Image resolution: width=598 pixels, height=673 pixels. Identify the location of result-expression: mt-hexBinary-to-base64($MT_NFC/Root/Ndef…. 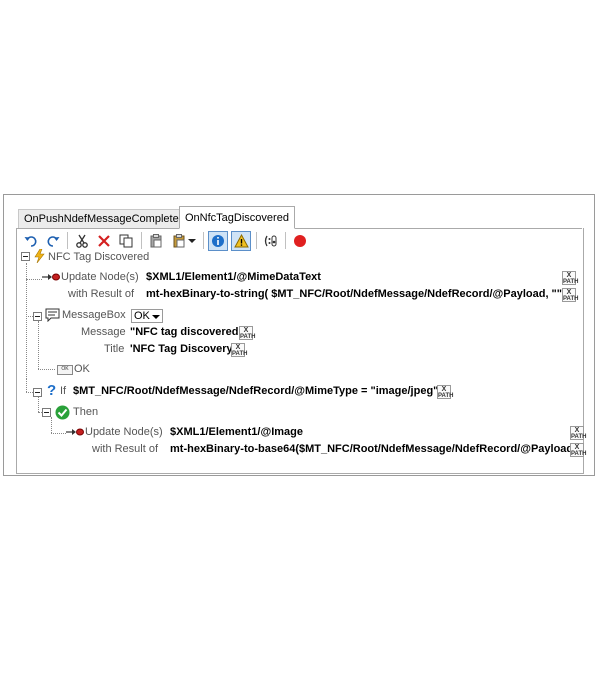
(373, 449).